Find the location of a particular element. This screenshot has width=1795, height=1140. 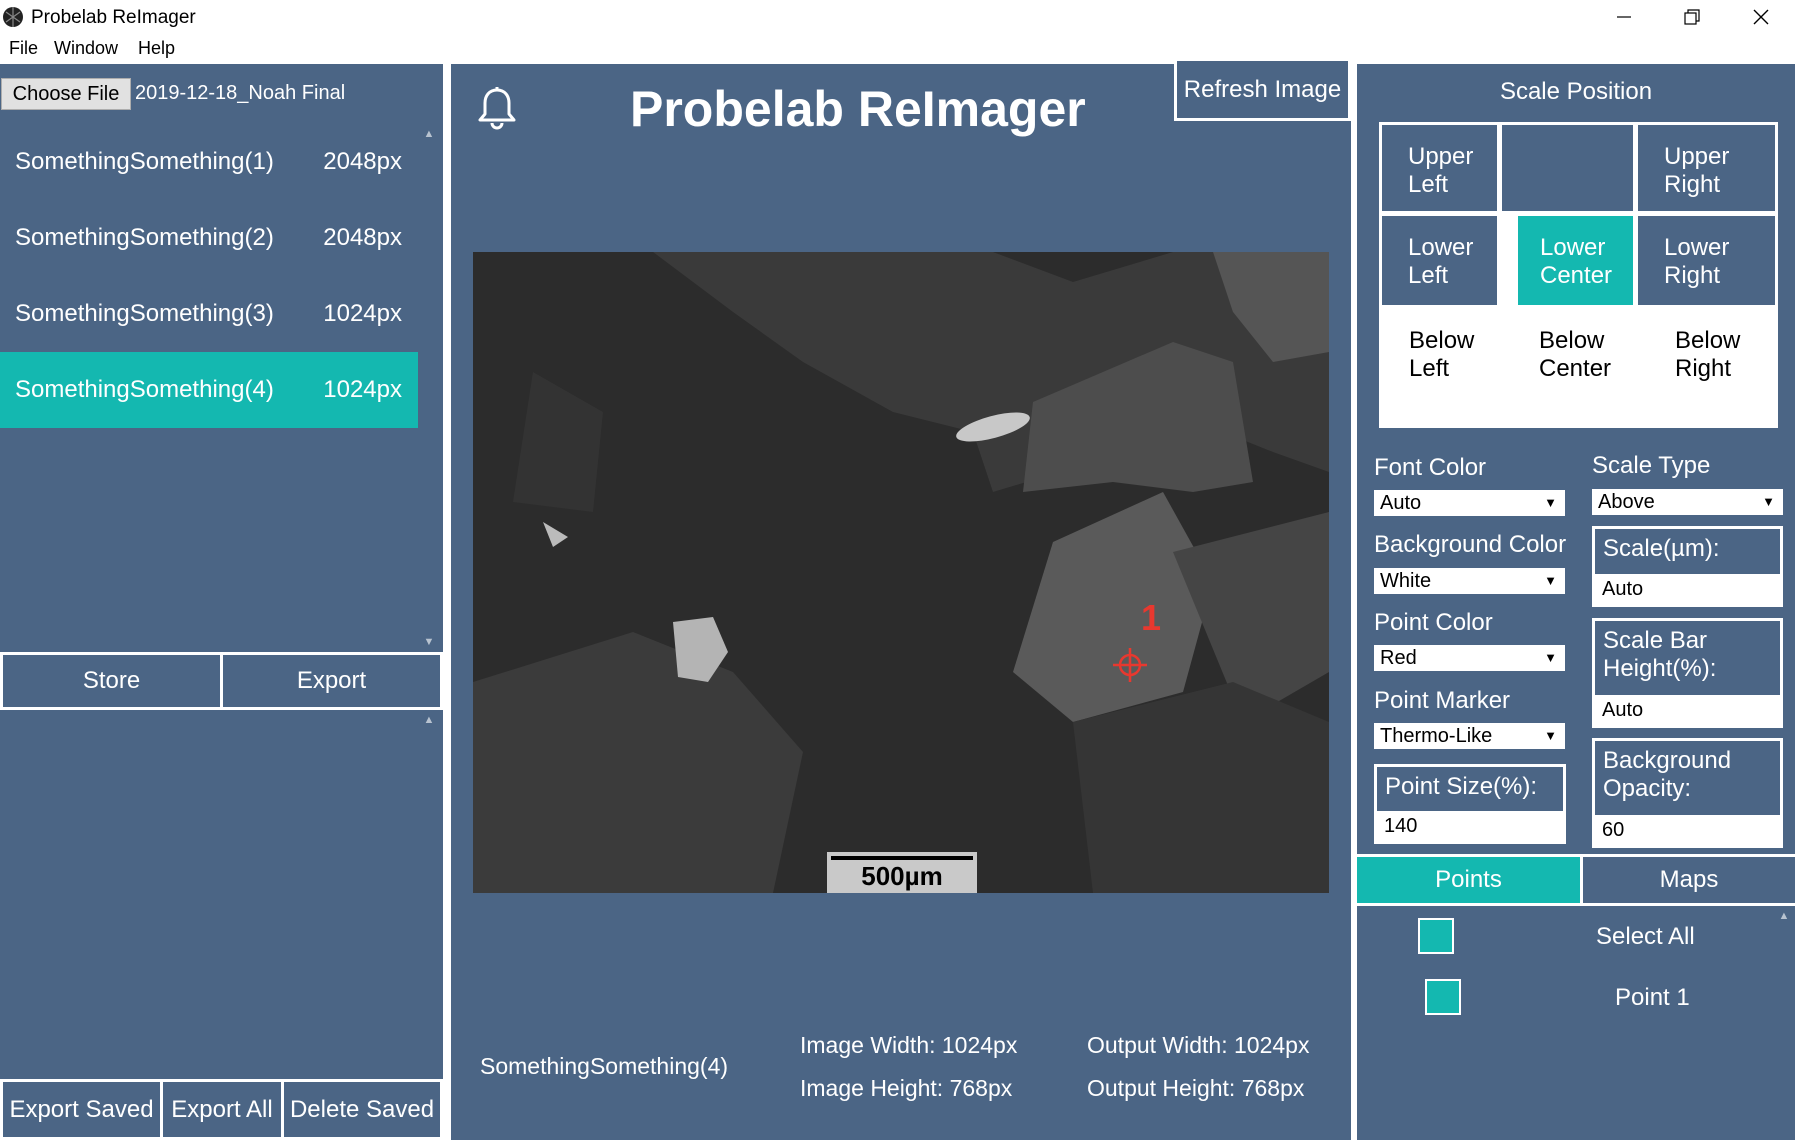

background-opacity-input: 60 is located at coordinates (1687, 830).